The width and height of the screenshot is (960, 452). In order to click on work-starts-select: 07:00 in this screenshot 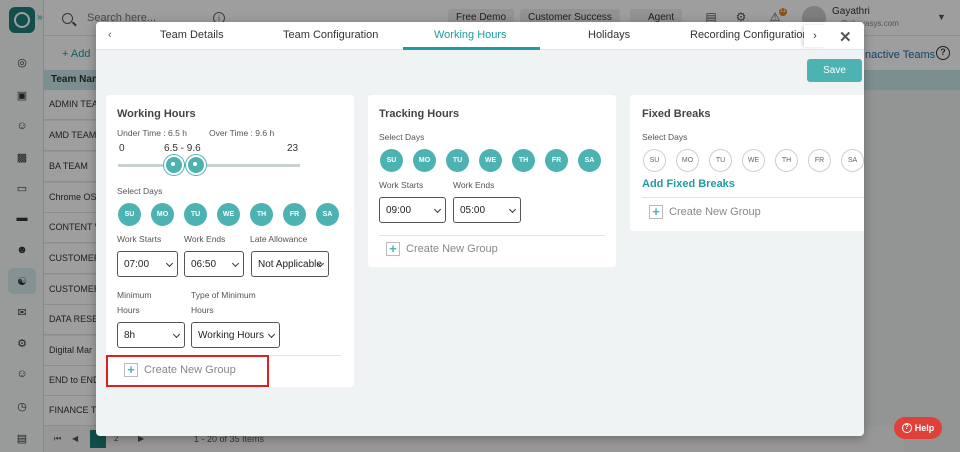, I will do `click(147, 264)`.